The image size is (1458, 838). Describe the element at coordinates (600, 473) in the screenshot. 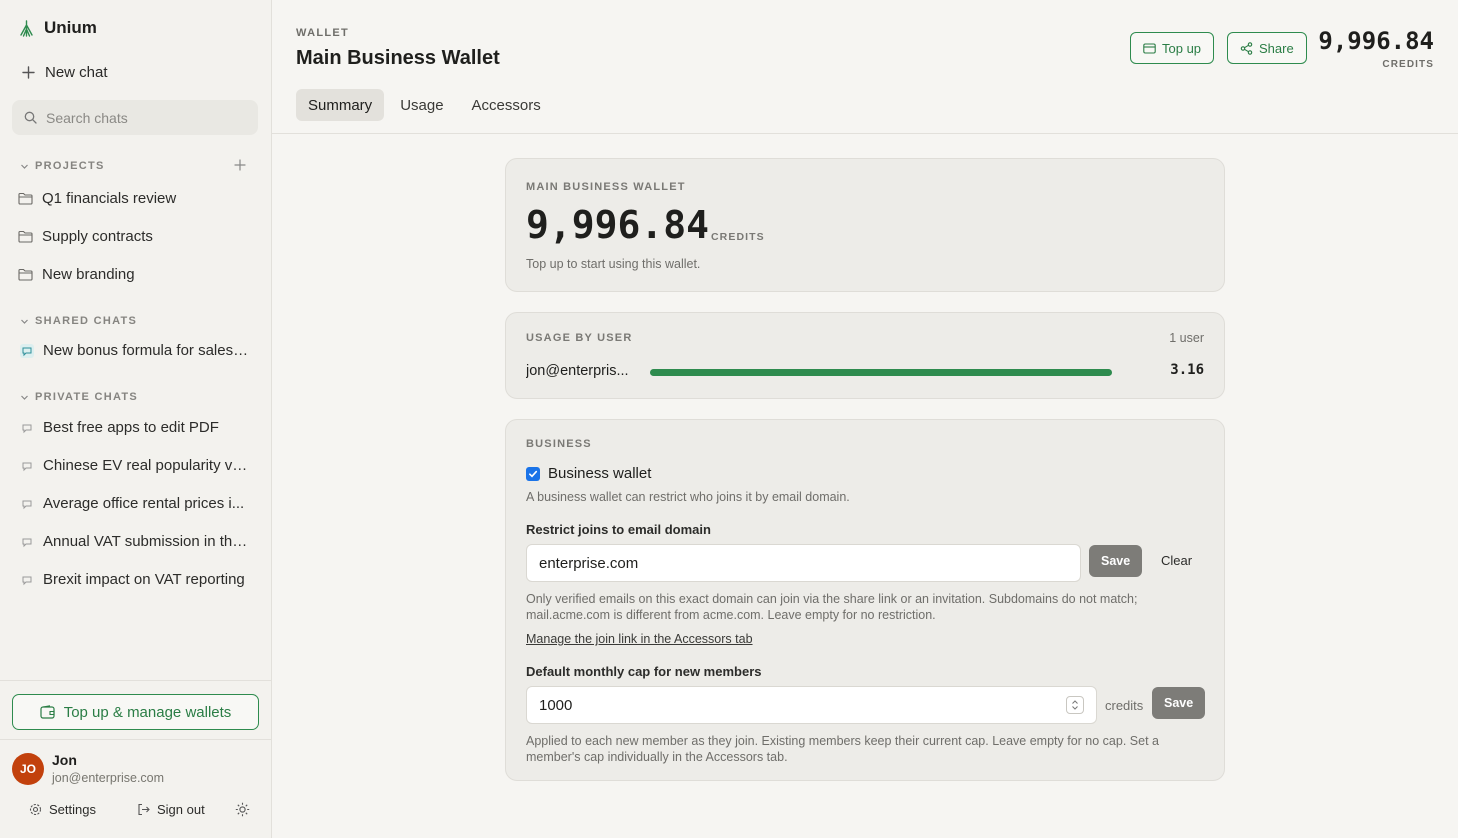

I see `business-wallet-label: Business wallet` at that location.